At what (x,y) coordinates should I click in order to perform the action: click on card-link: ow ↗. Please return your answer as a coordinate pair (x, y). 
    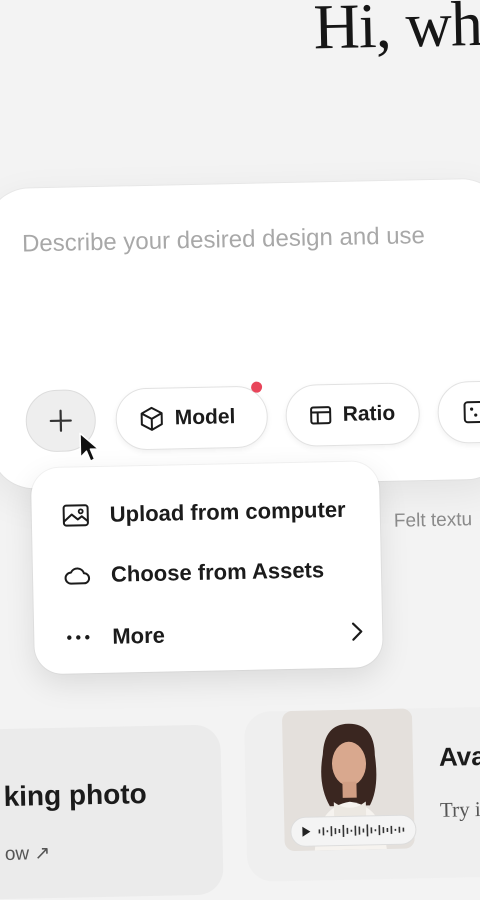
    Looking at the image, I should click on (28, 854).